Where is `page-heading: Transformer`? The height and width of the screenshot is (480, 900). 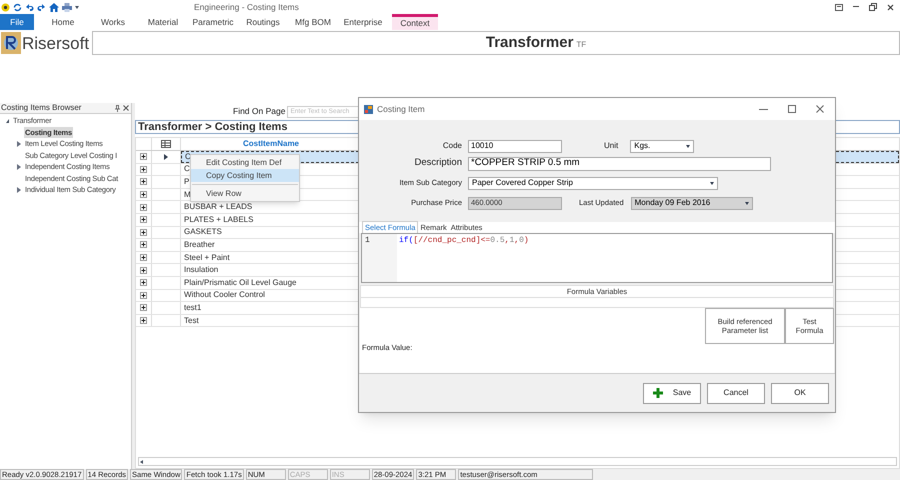 page-heading: Transformer is located at coordinates (530, 42).